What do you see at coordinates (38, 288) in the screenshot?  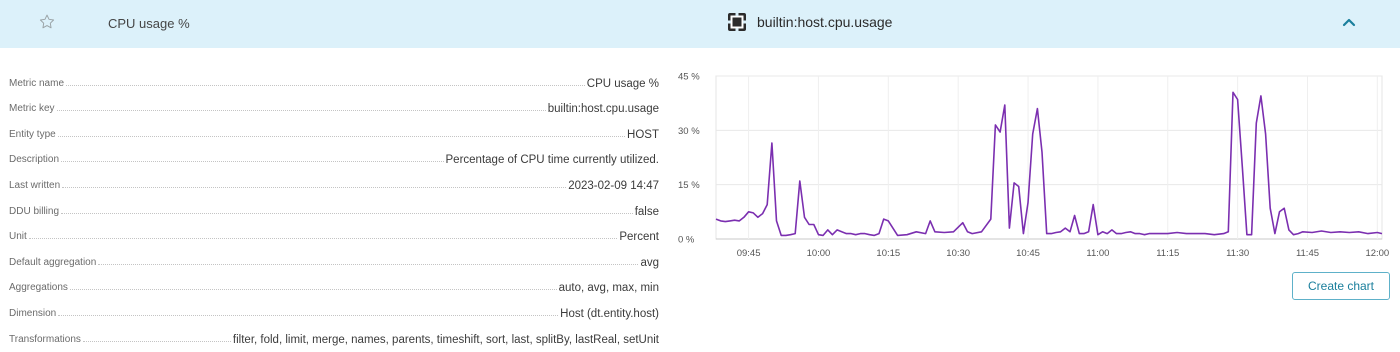 I see `property-label: Aggregations` at bounding box center [38, 288].